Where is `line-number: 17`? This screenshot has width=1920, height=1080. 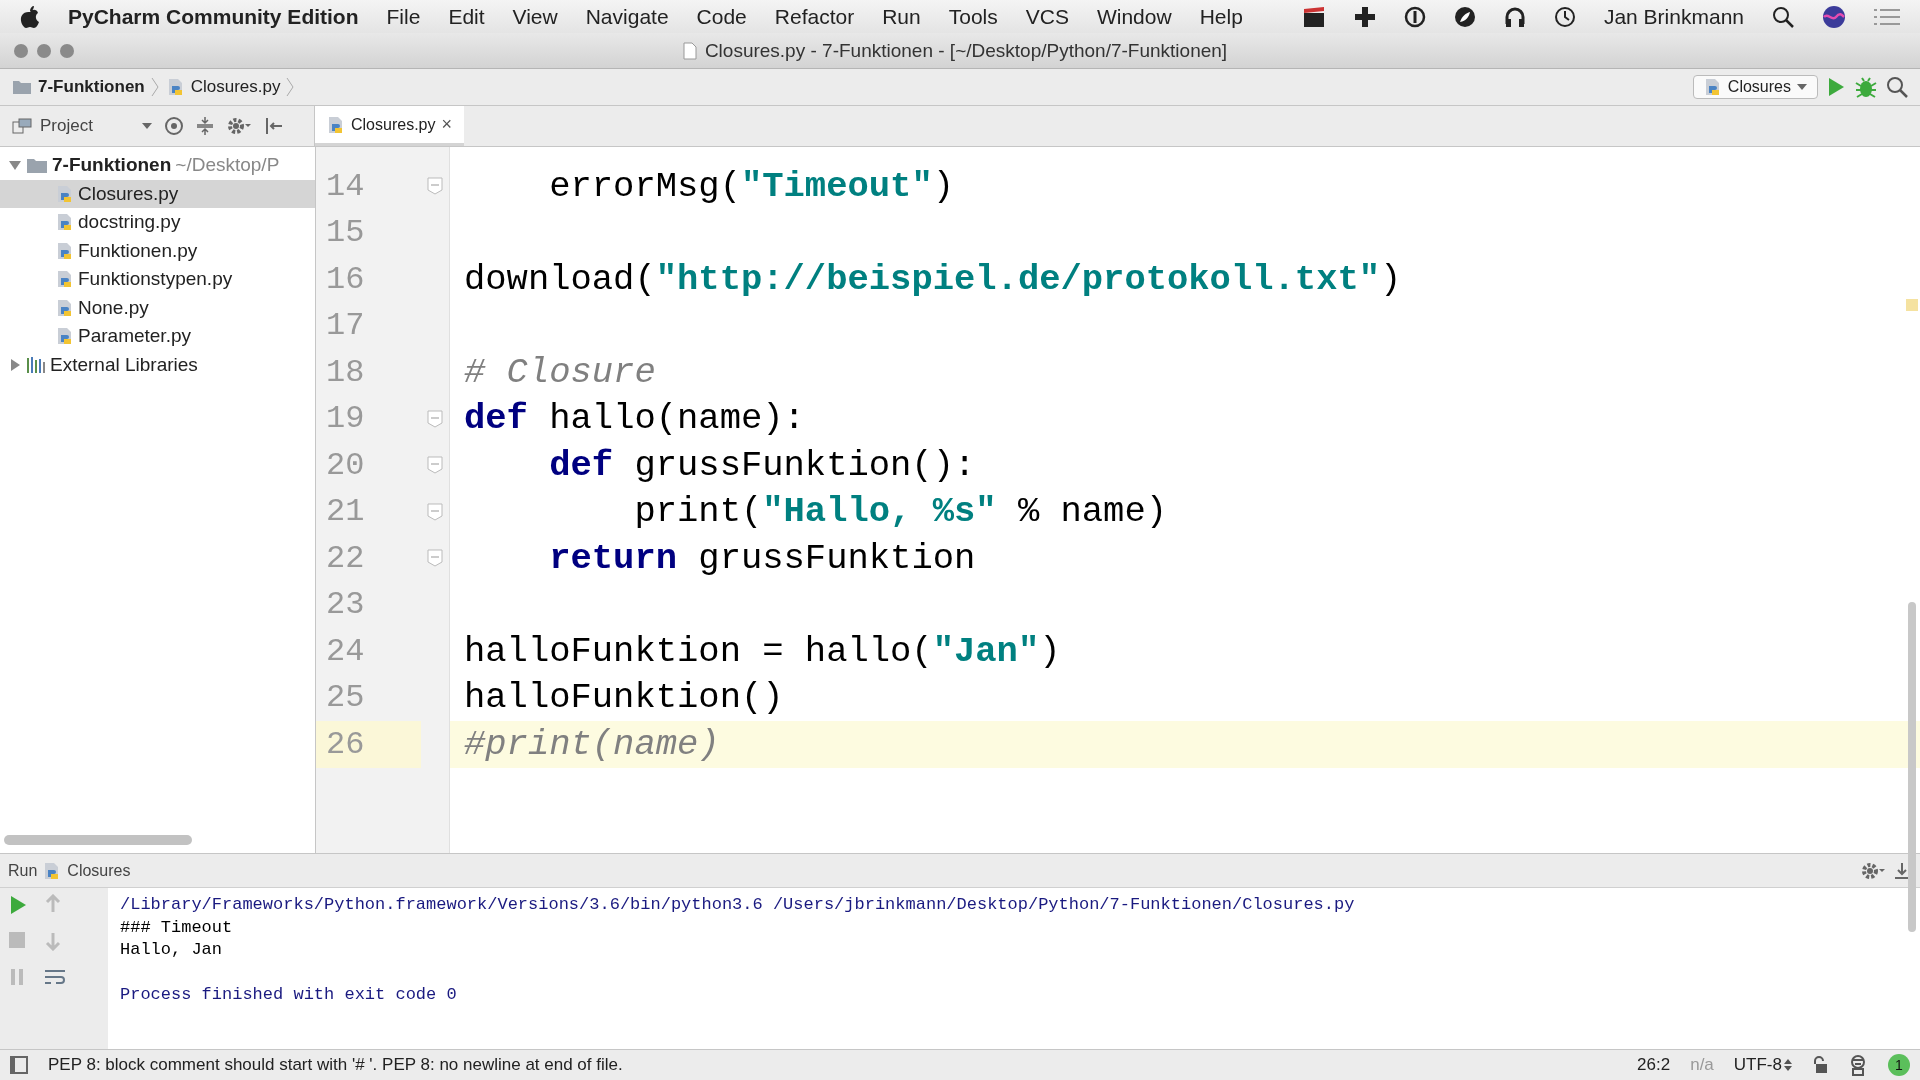 line-number: 17 is located at coordinates (345, 326).